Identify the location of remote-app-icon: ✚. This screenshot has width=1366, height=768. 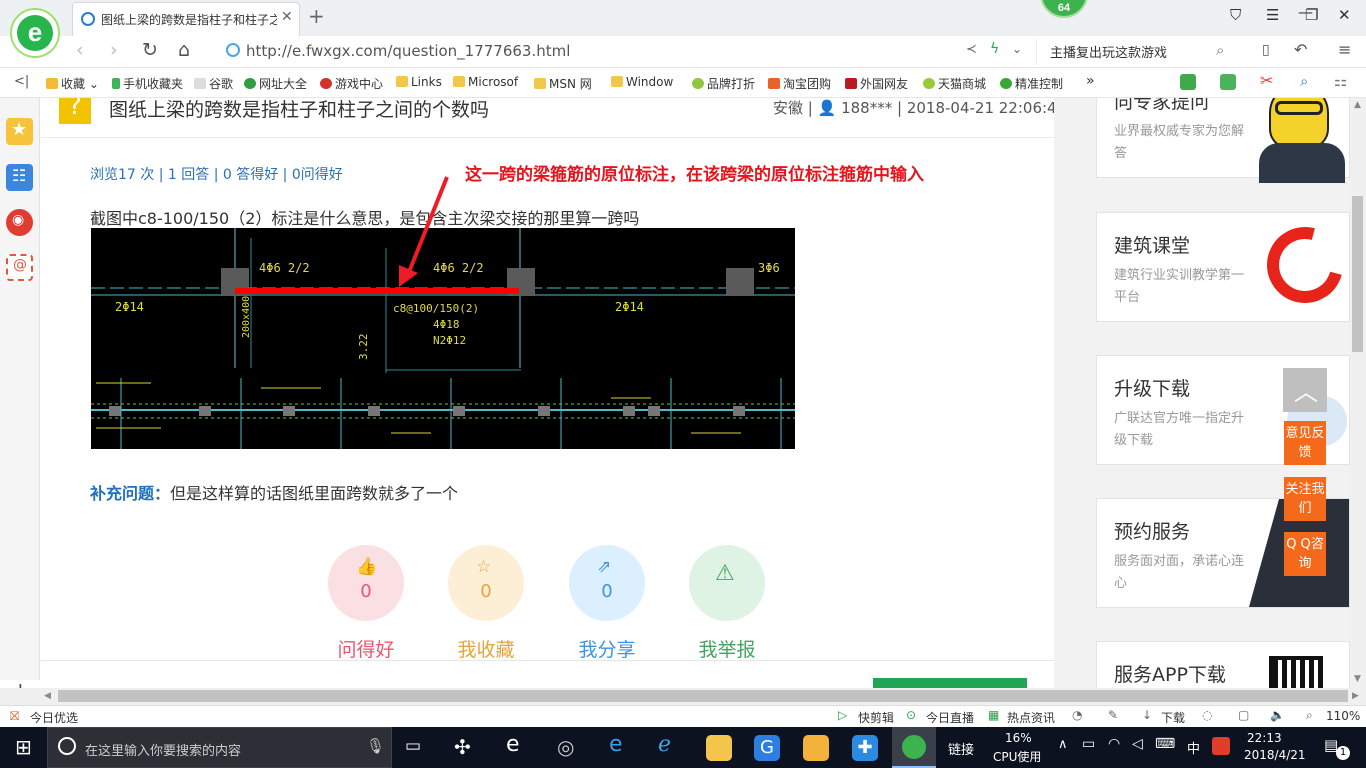
(865, 748).